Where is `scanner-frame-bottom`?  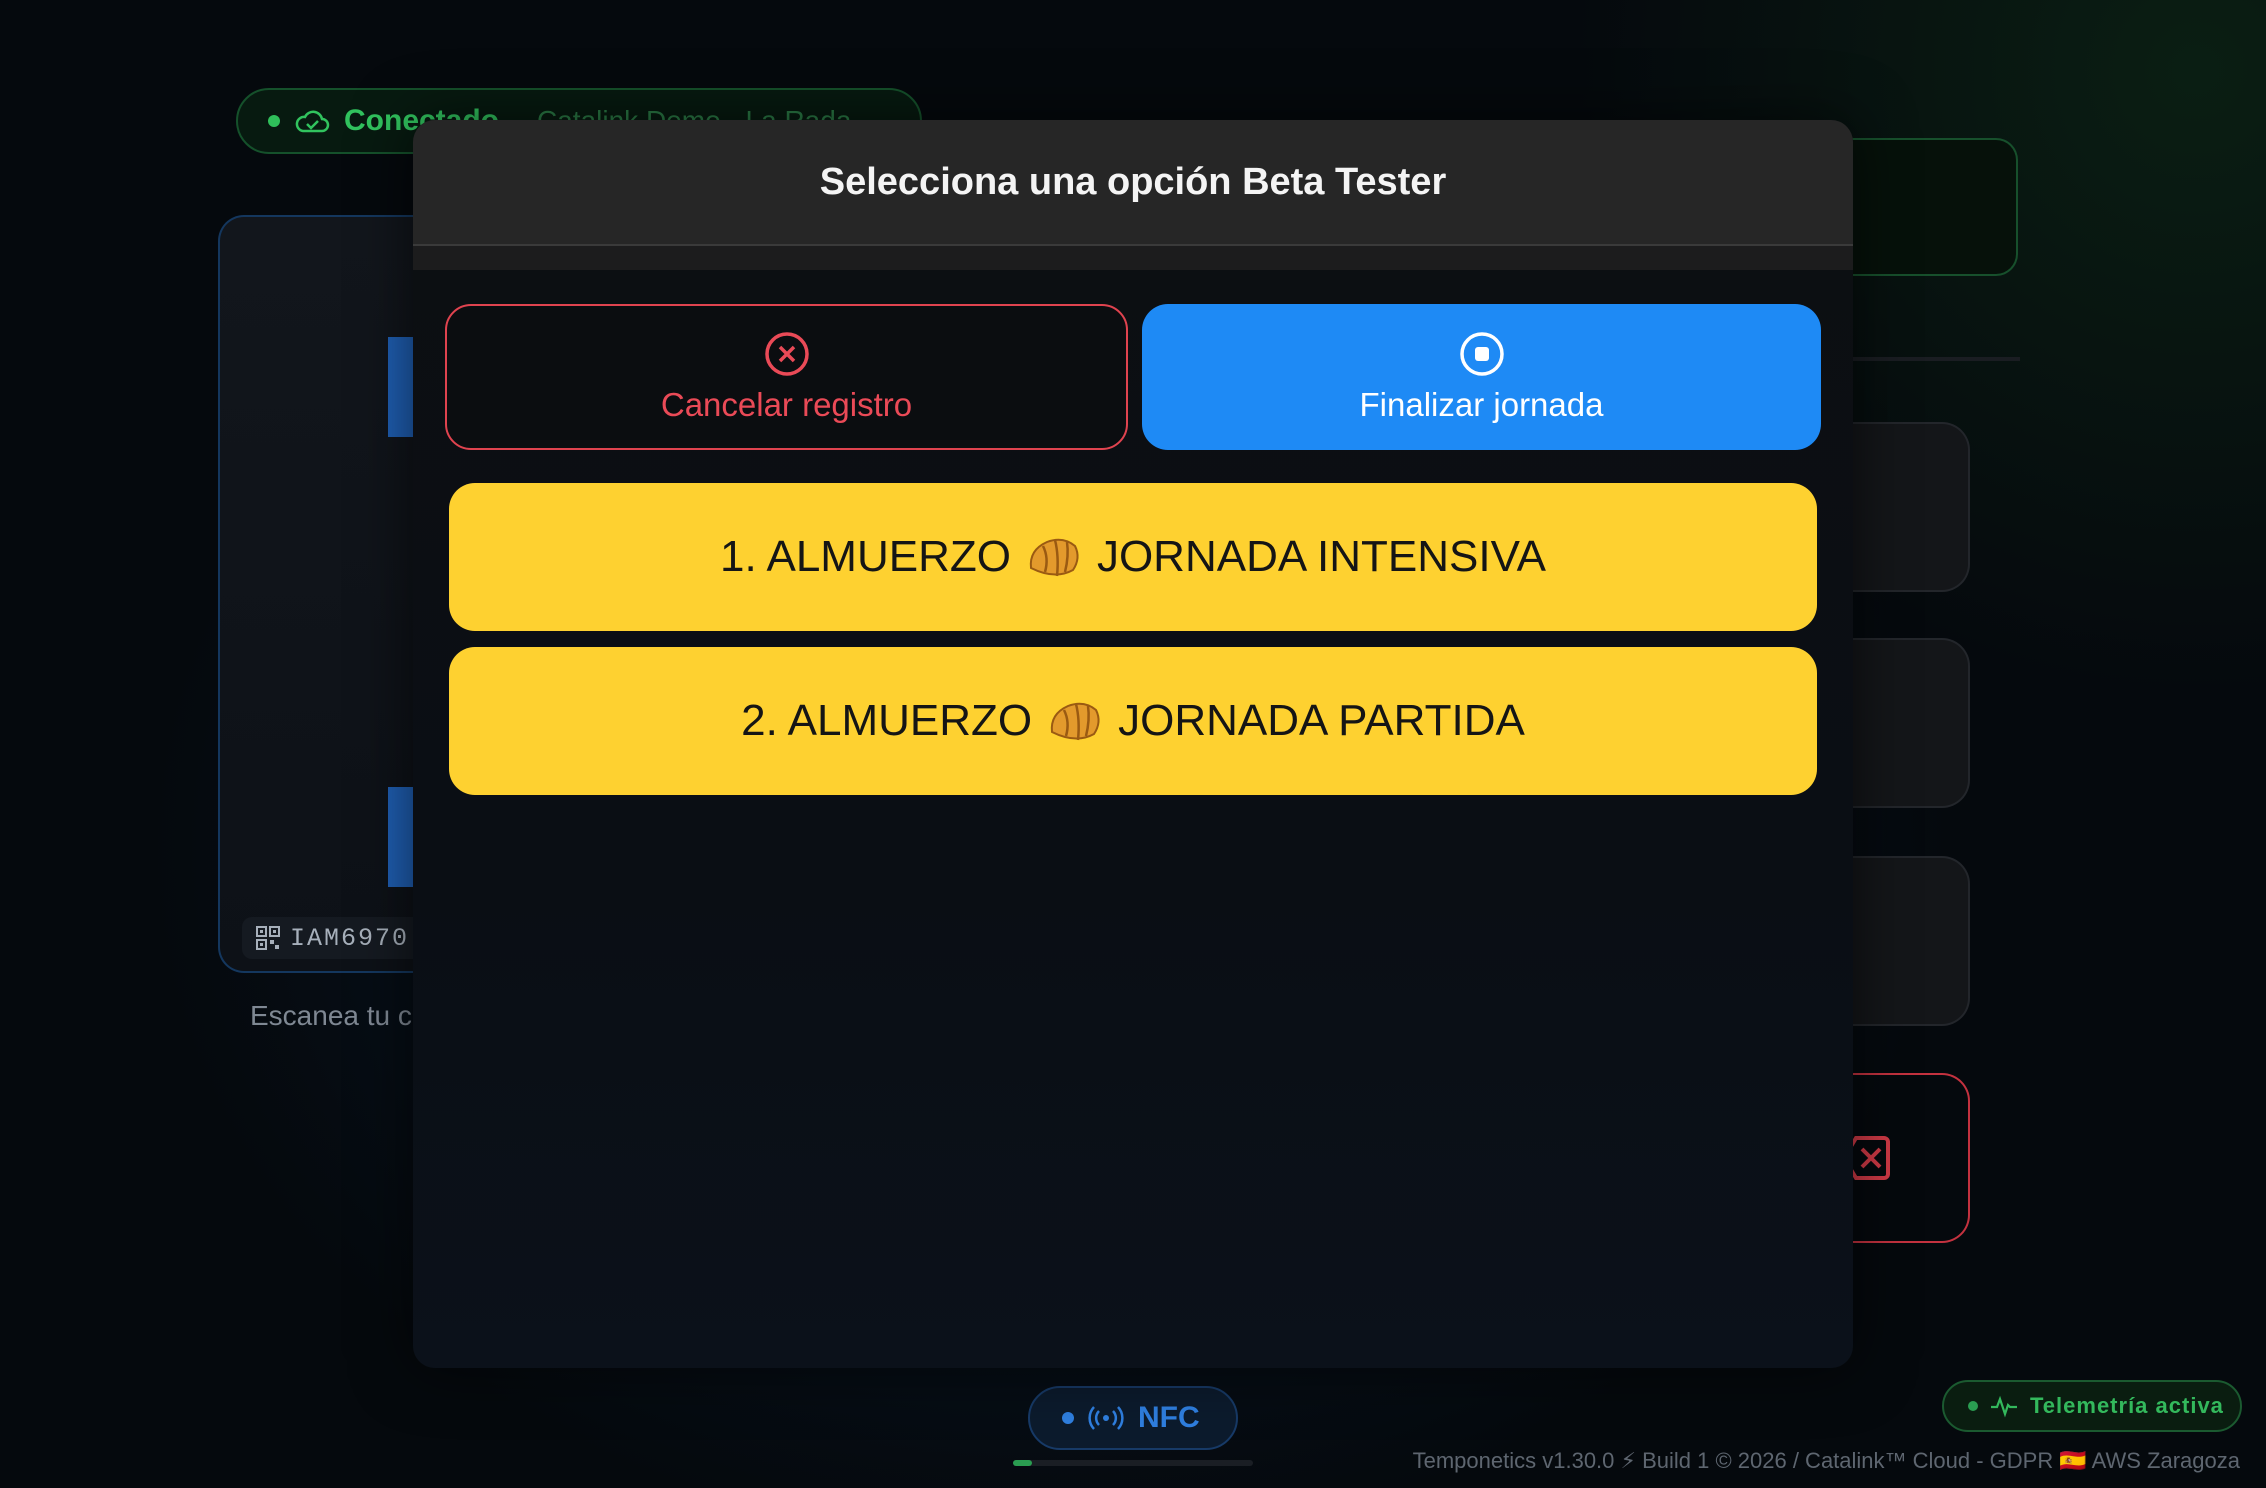
scanner-frame-bottom is located at coordinates (401, 837).